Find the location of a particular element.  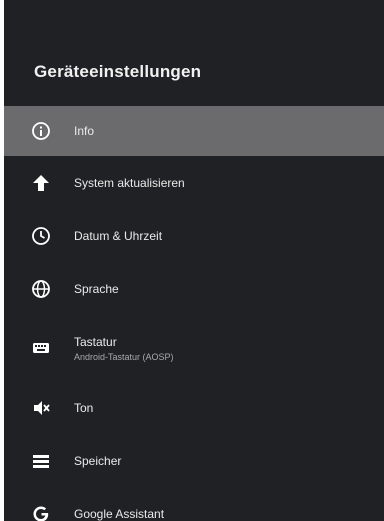

arrow-up-icon is located at coordinates (41, 183).